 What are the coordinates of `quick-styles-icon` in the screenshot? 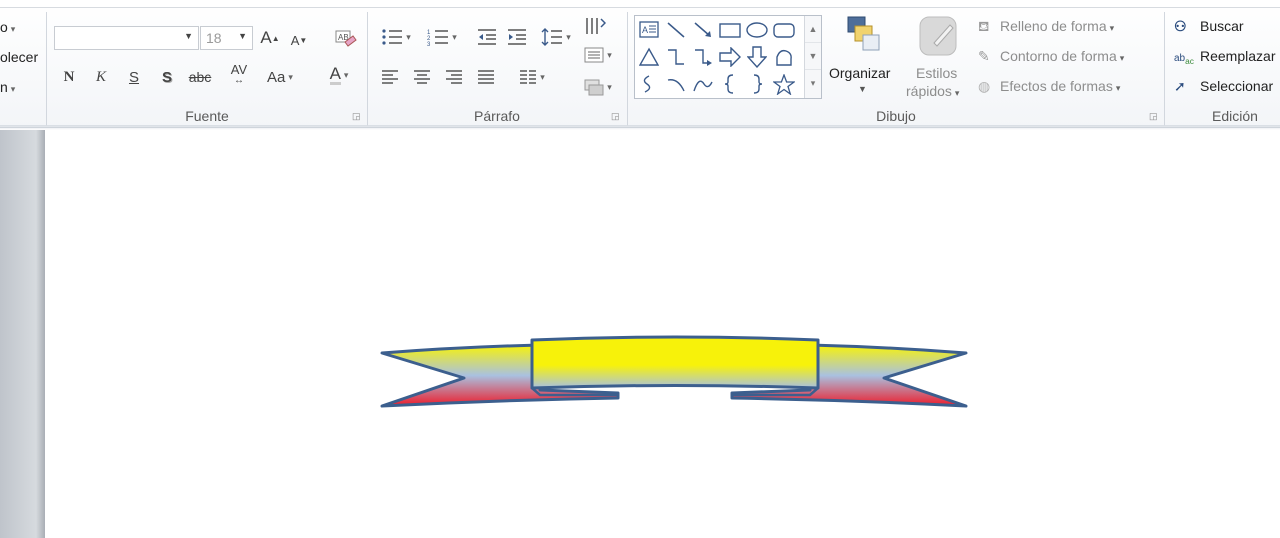 It's located at (938, 37).